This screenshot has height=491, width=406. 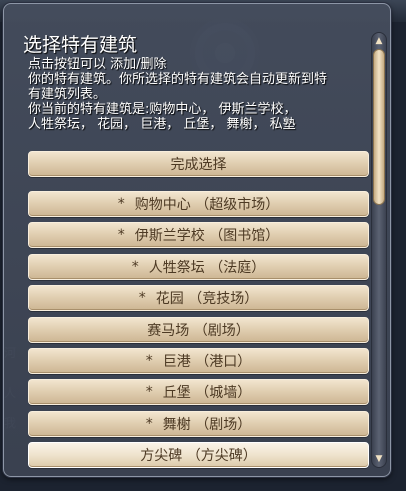 I want to click on description-line: 点击按钮可以 添加/删除, so click(x=97, y=64).